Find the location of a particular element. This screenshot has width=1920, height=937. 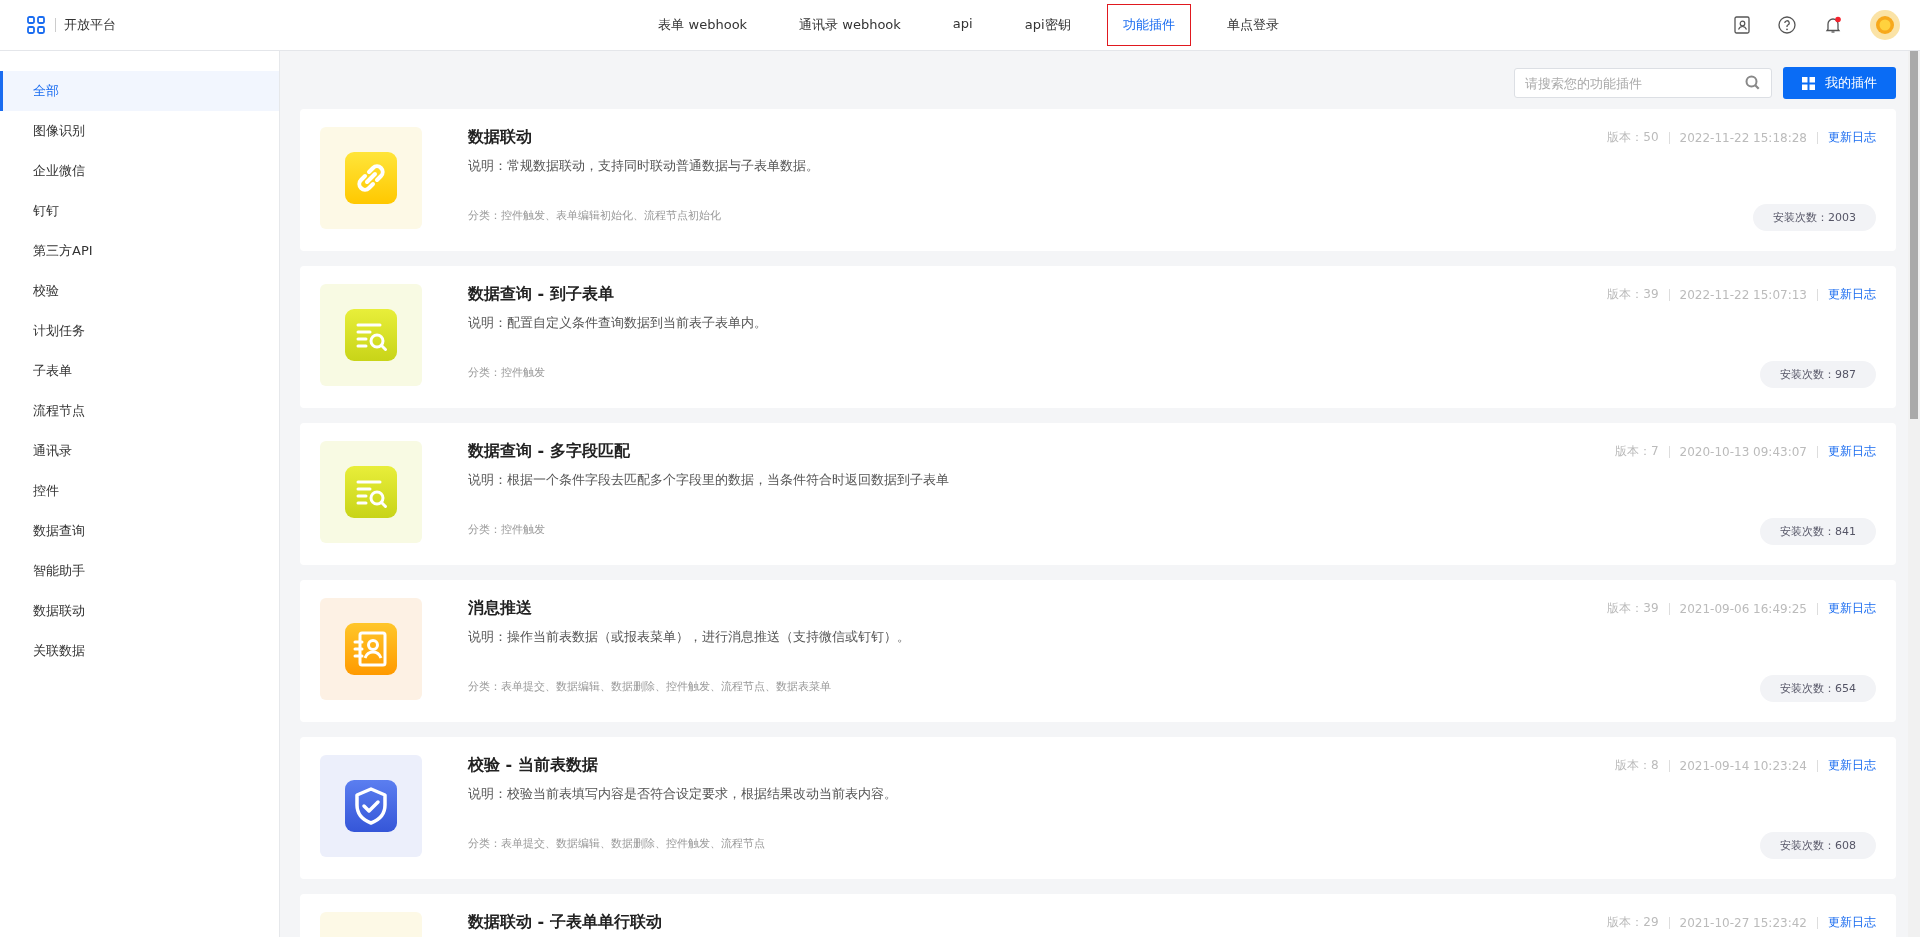

plugin-card: 数据查询 - 到子表单 说明：配置自定义条件查询数据到当前表子表单内。 分类：控件触发 版本：39 2022-11-22 15:07:13 更新日志 安装次数：987 is located at coordinates (1098, 337).